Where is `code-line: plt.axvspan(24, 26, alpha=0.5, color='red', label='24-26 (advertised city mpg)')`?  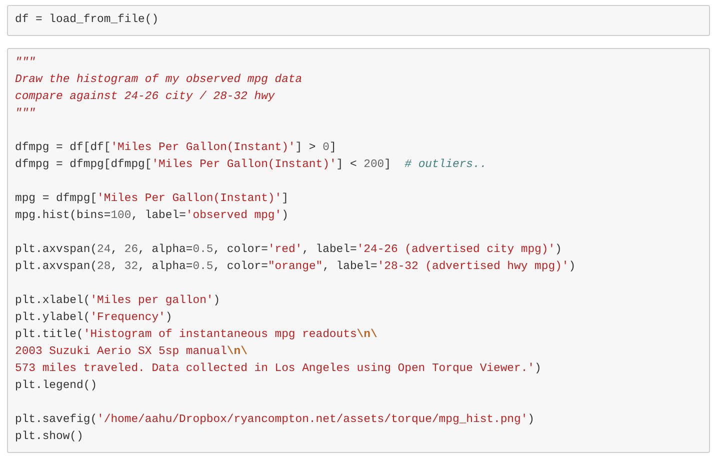 code-line: plt.axvspan(24, 26, alpha=0.5, color='red', label='24-26 (advertised city mpg)') is located at coordinates (289, 250).